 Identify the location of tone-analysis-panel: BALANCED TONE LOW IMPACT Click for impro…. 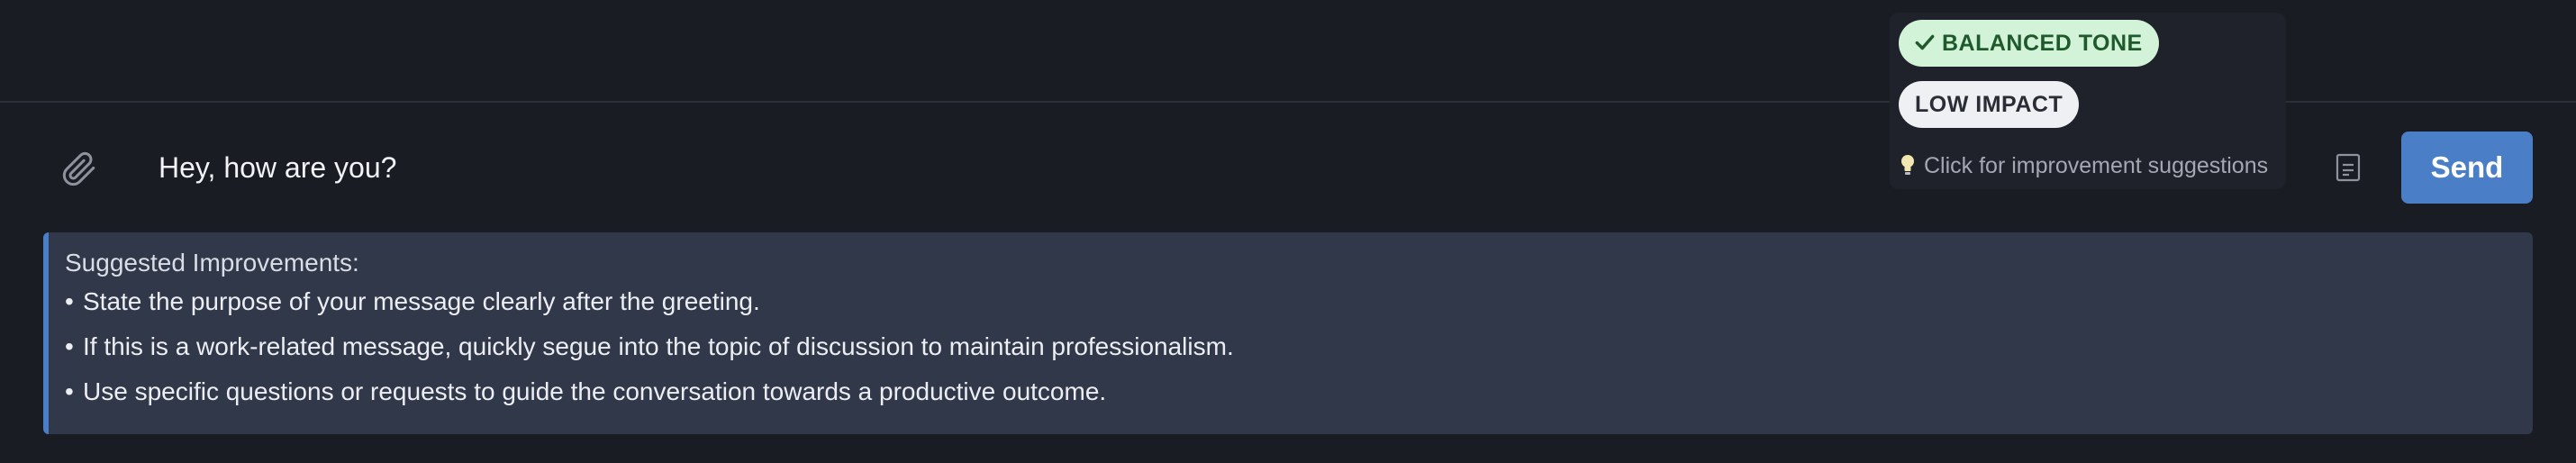
(2088, 101).